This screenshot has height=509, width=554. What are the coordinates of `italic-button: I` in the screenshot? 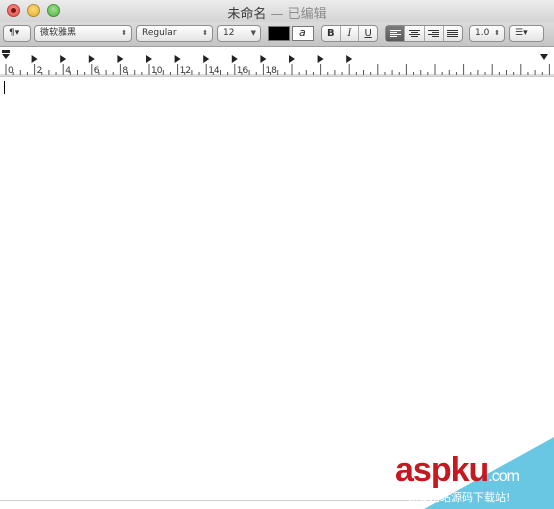 It's located at (350, 33).